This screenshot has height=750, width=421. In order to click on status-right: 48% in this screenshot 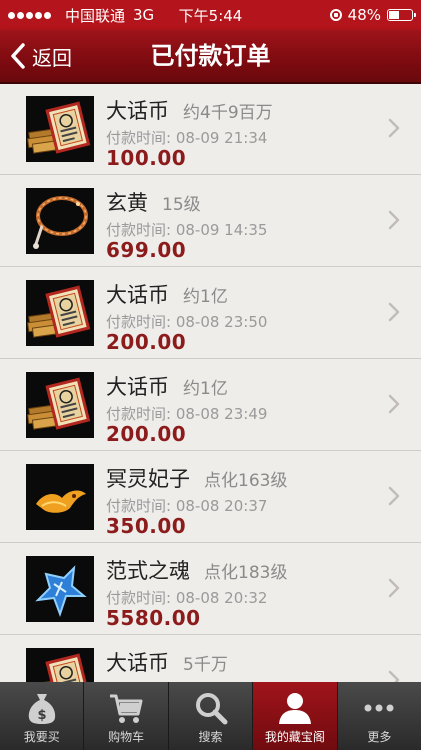, I will do `click(372, 15)`.